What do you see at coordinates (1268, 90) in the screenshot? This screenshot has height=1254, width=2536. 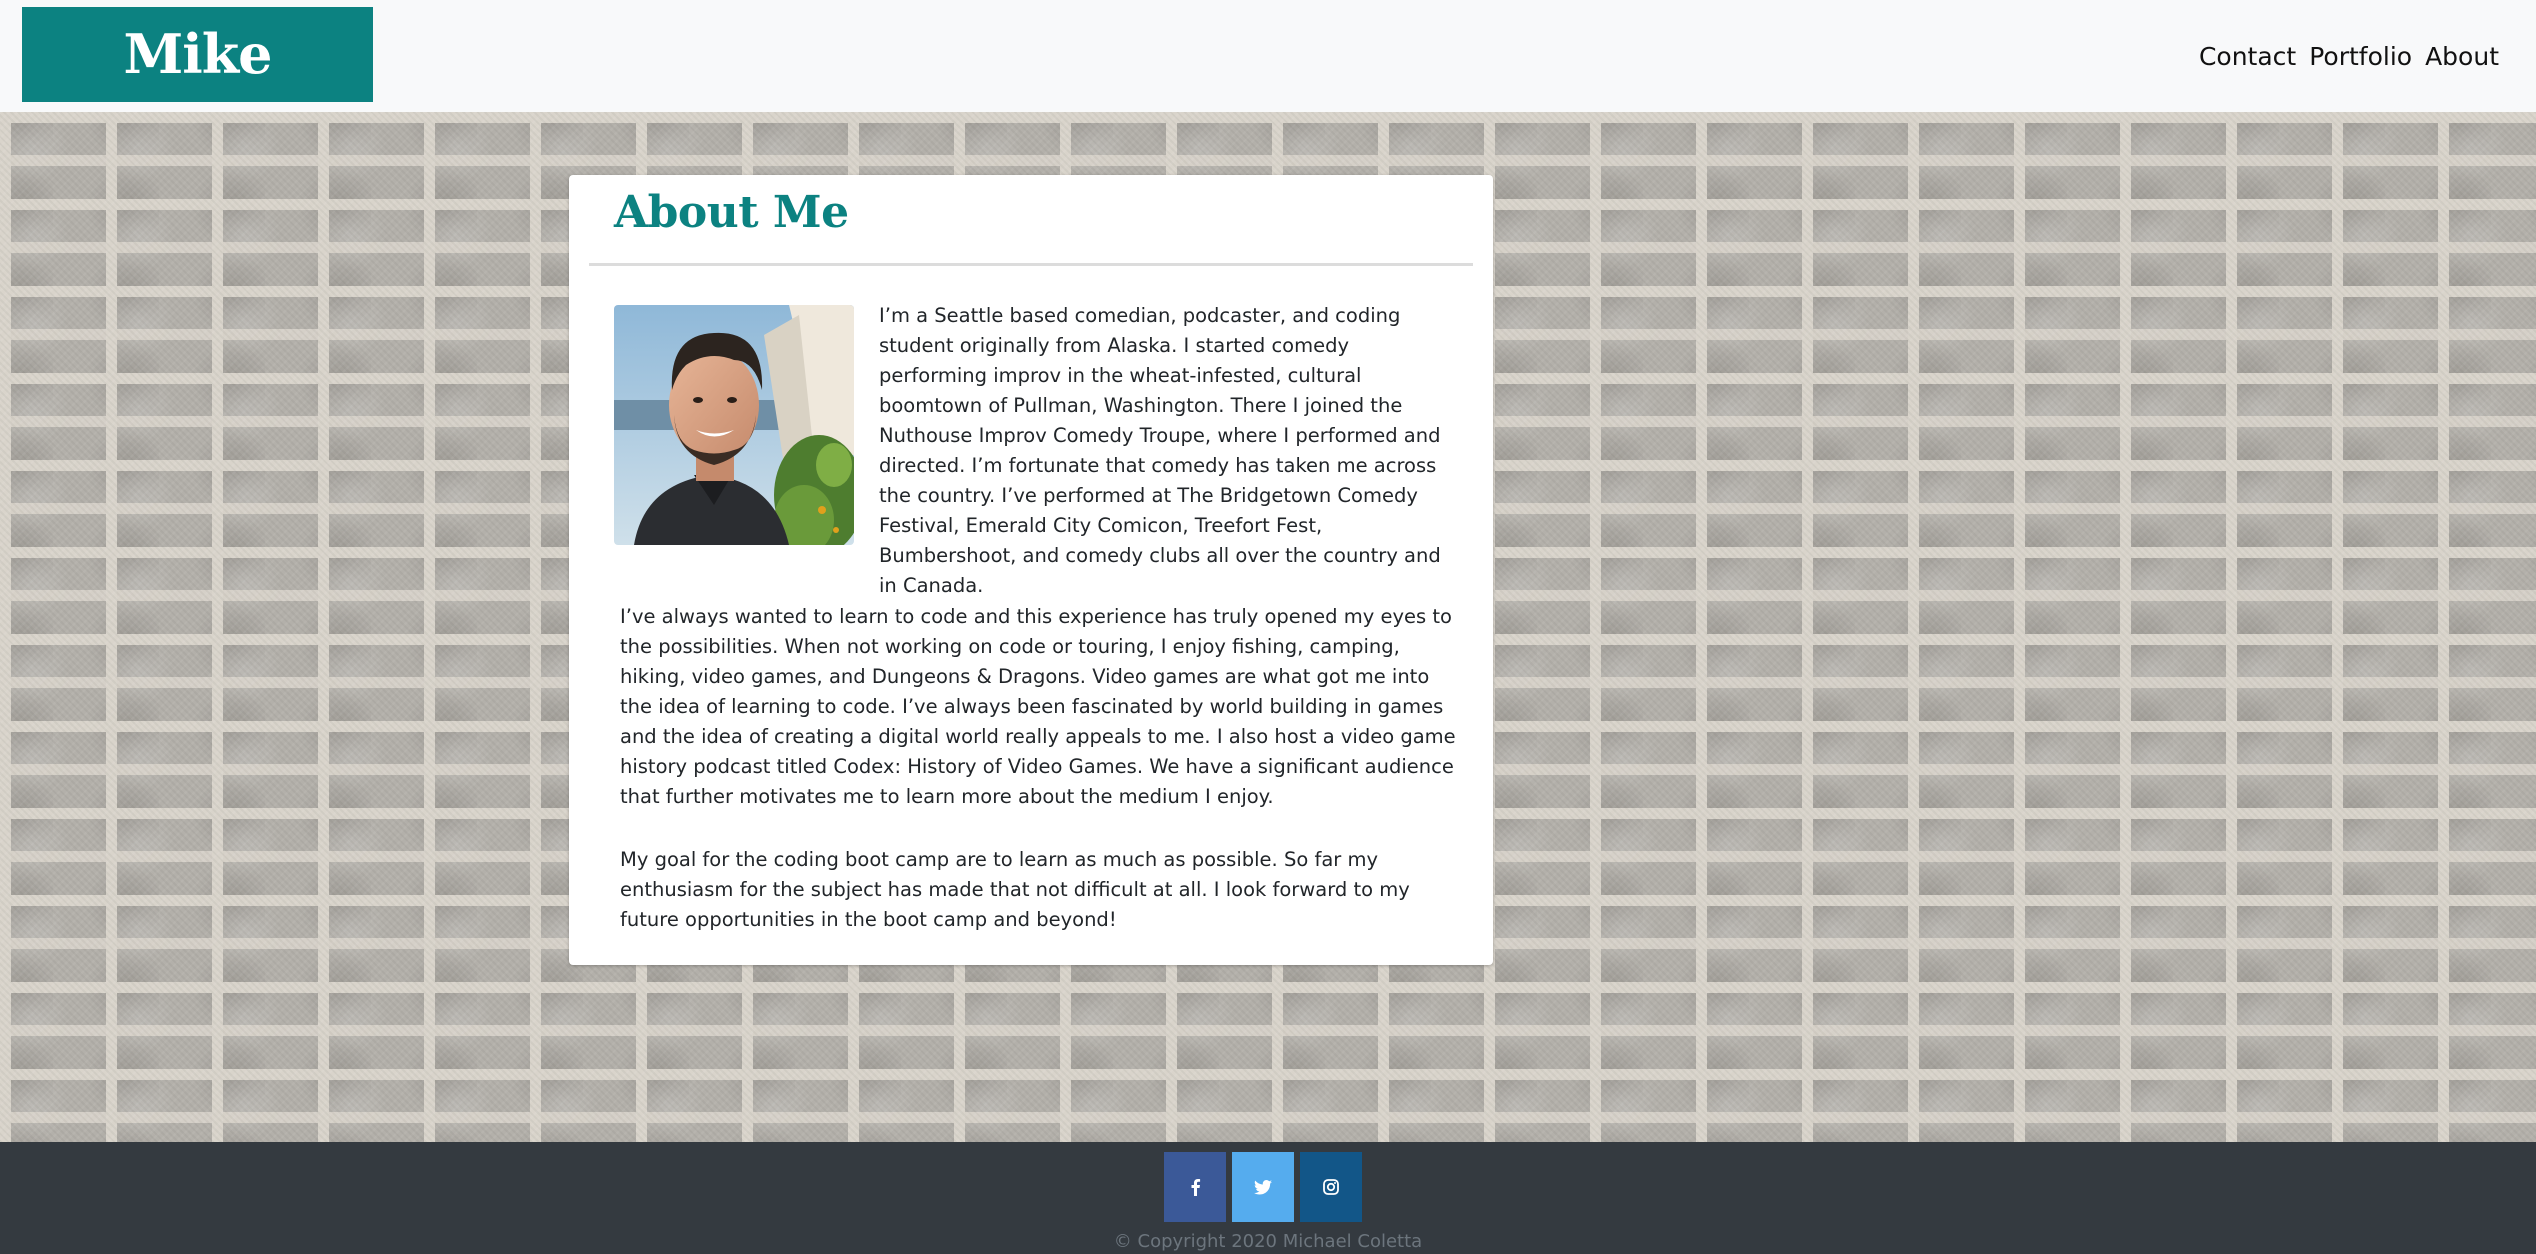 I see `navbar: Mike Coletta Contact Portfolio About` at bounding box center [1268, 90].